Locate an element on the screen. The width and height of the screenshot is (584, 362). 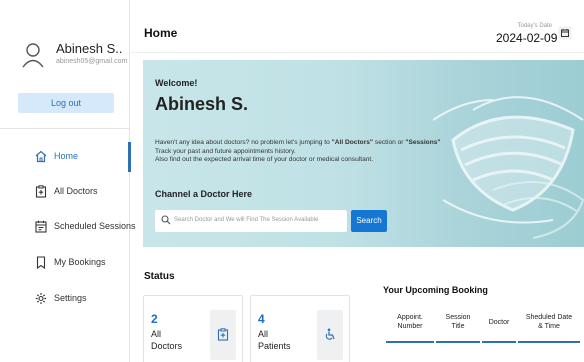
gear-icon is located at coordinates (41, 298).